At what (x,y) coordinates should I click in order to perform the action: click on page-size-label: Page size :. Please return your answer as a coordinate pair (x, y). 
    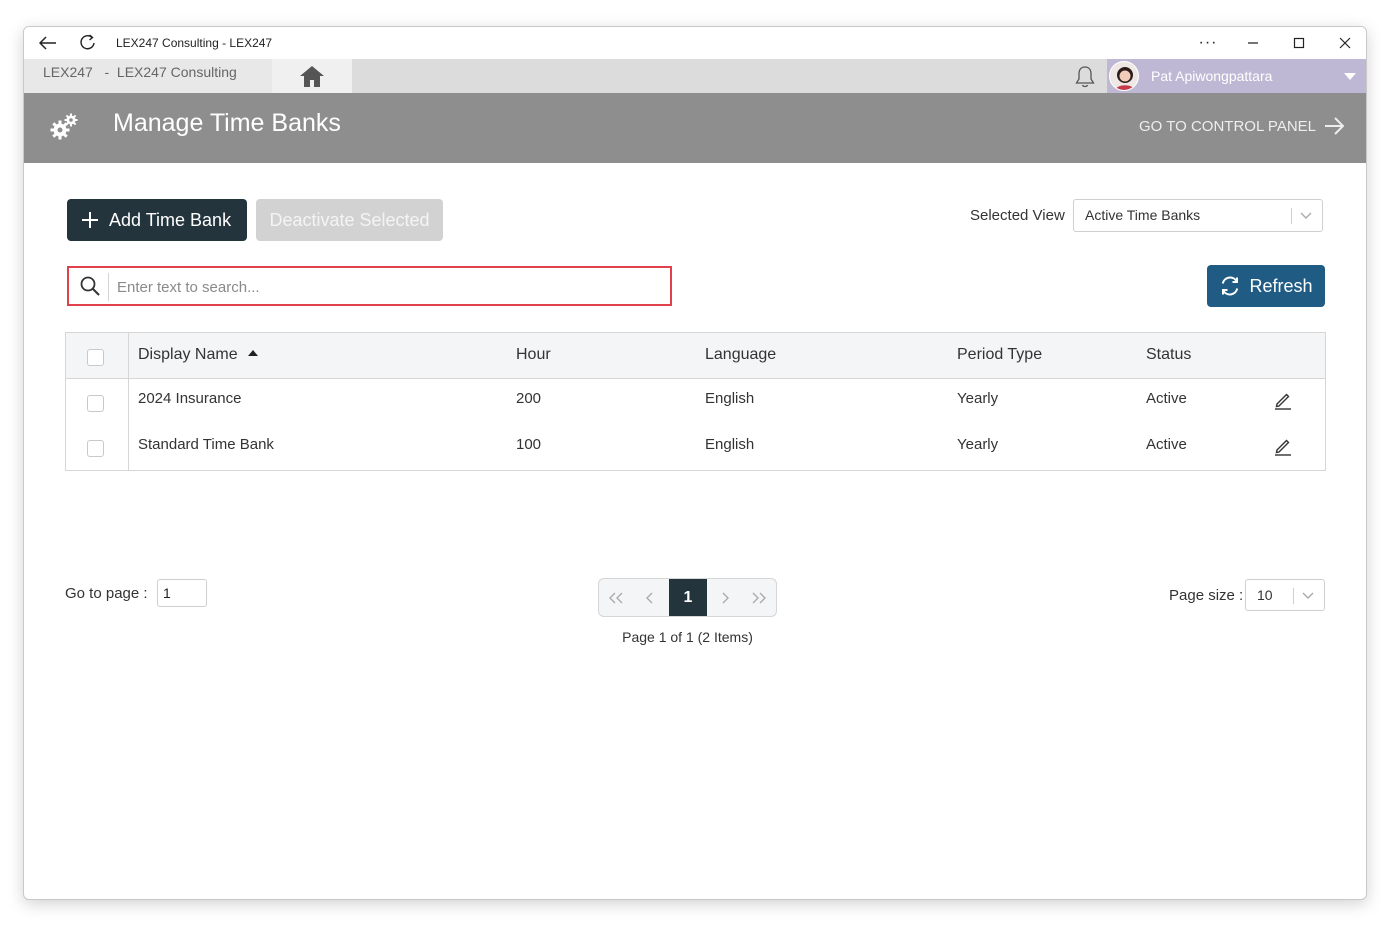
    Looking at the image, I should click on (1206, 595).